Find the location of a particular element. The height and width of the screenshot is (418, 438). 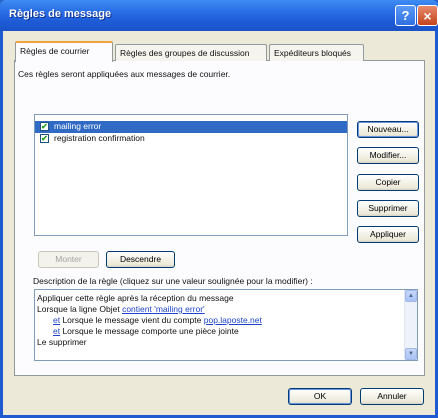

copy-rule-button: Copier is located at coordinates (388, 182).